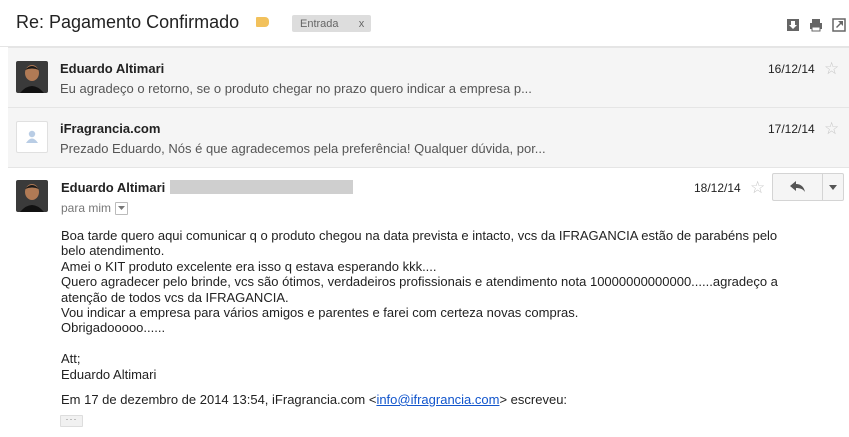 The image size is (849, 437). Describe the element at coordinates (437, 399) in the screenshot. I see `email-link: info@ifragrancia.com` at that location.